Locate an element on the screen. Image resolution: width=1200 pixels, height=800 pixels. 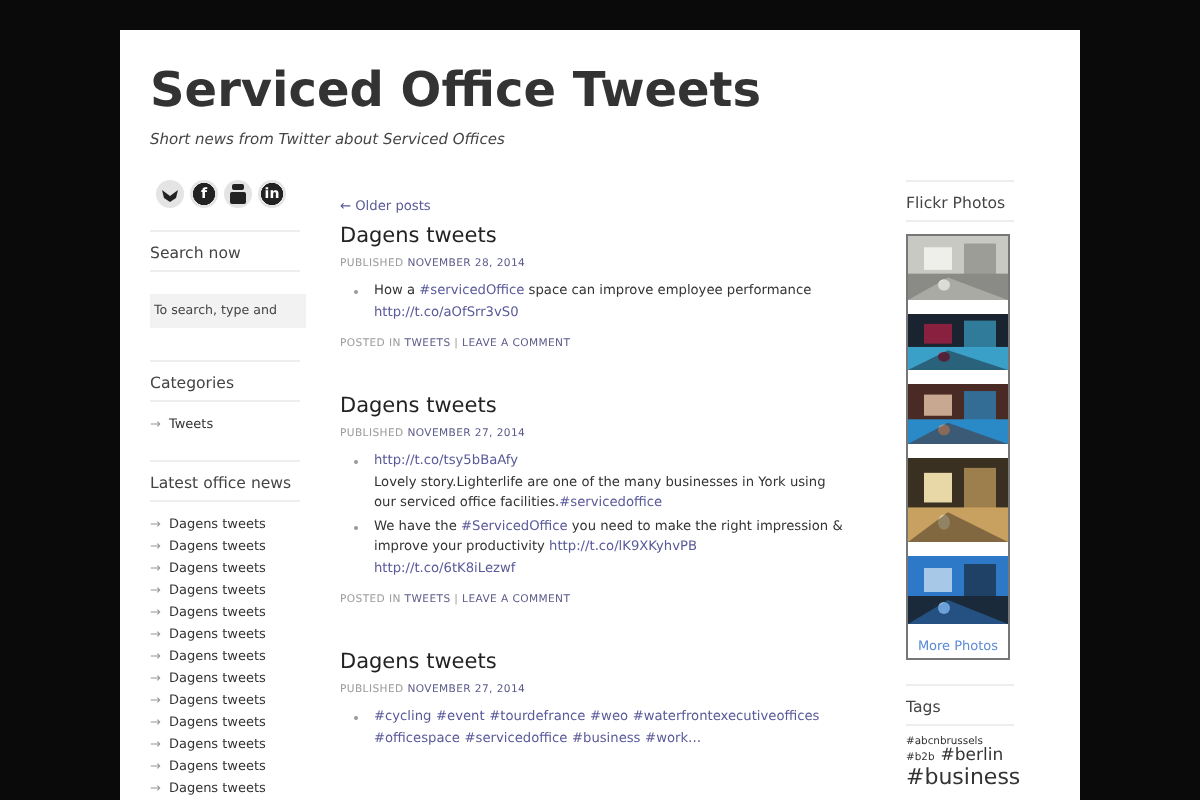
tag-link: #berlin is located at coordinates (972, 757).